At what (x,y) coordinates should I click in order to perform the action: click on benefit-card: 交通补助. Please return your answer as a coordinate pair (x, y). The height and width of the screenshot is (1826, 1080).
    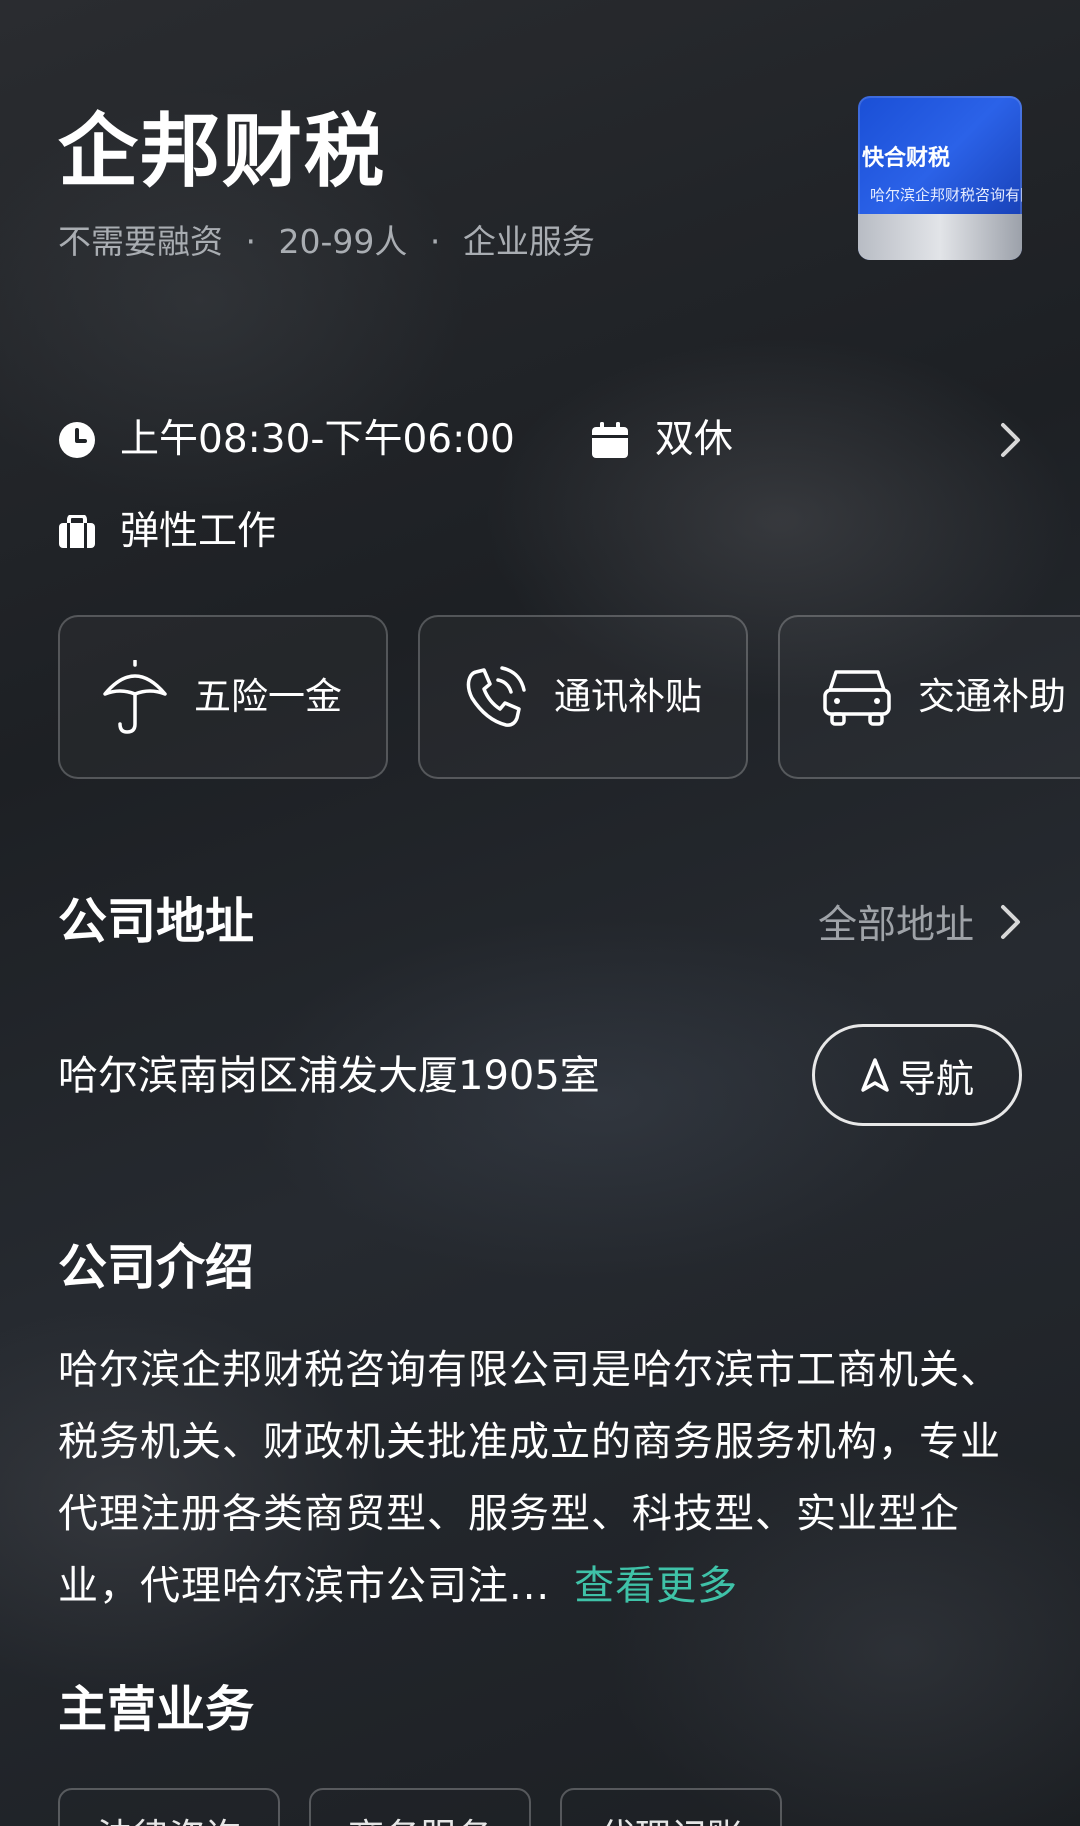
    Looking at the image, I should click on (929, 697).